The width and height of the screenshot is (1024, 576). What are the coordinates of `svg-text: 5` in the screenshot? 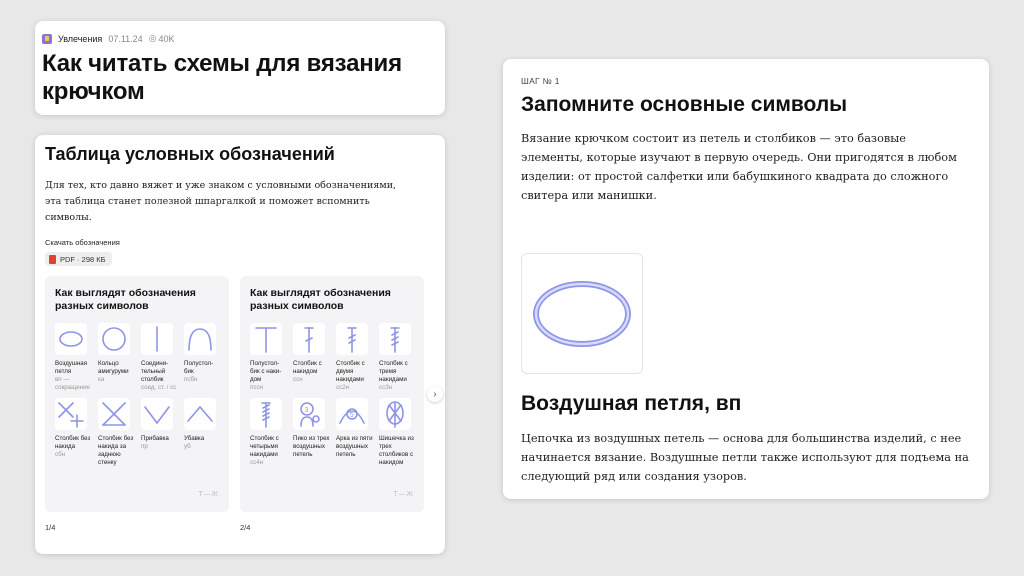 It's located at (352, 415).